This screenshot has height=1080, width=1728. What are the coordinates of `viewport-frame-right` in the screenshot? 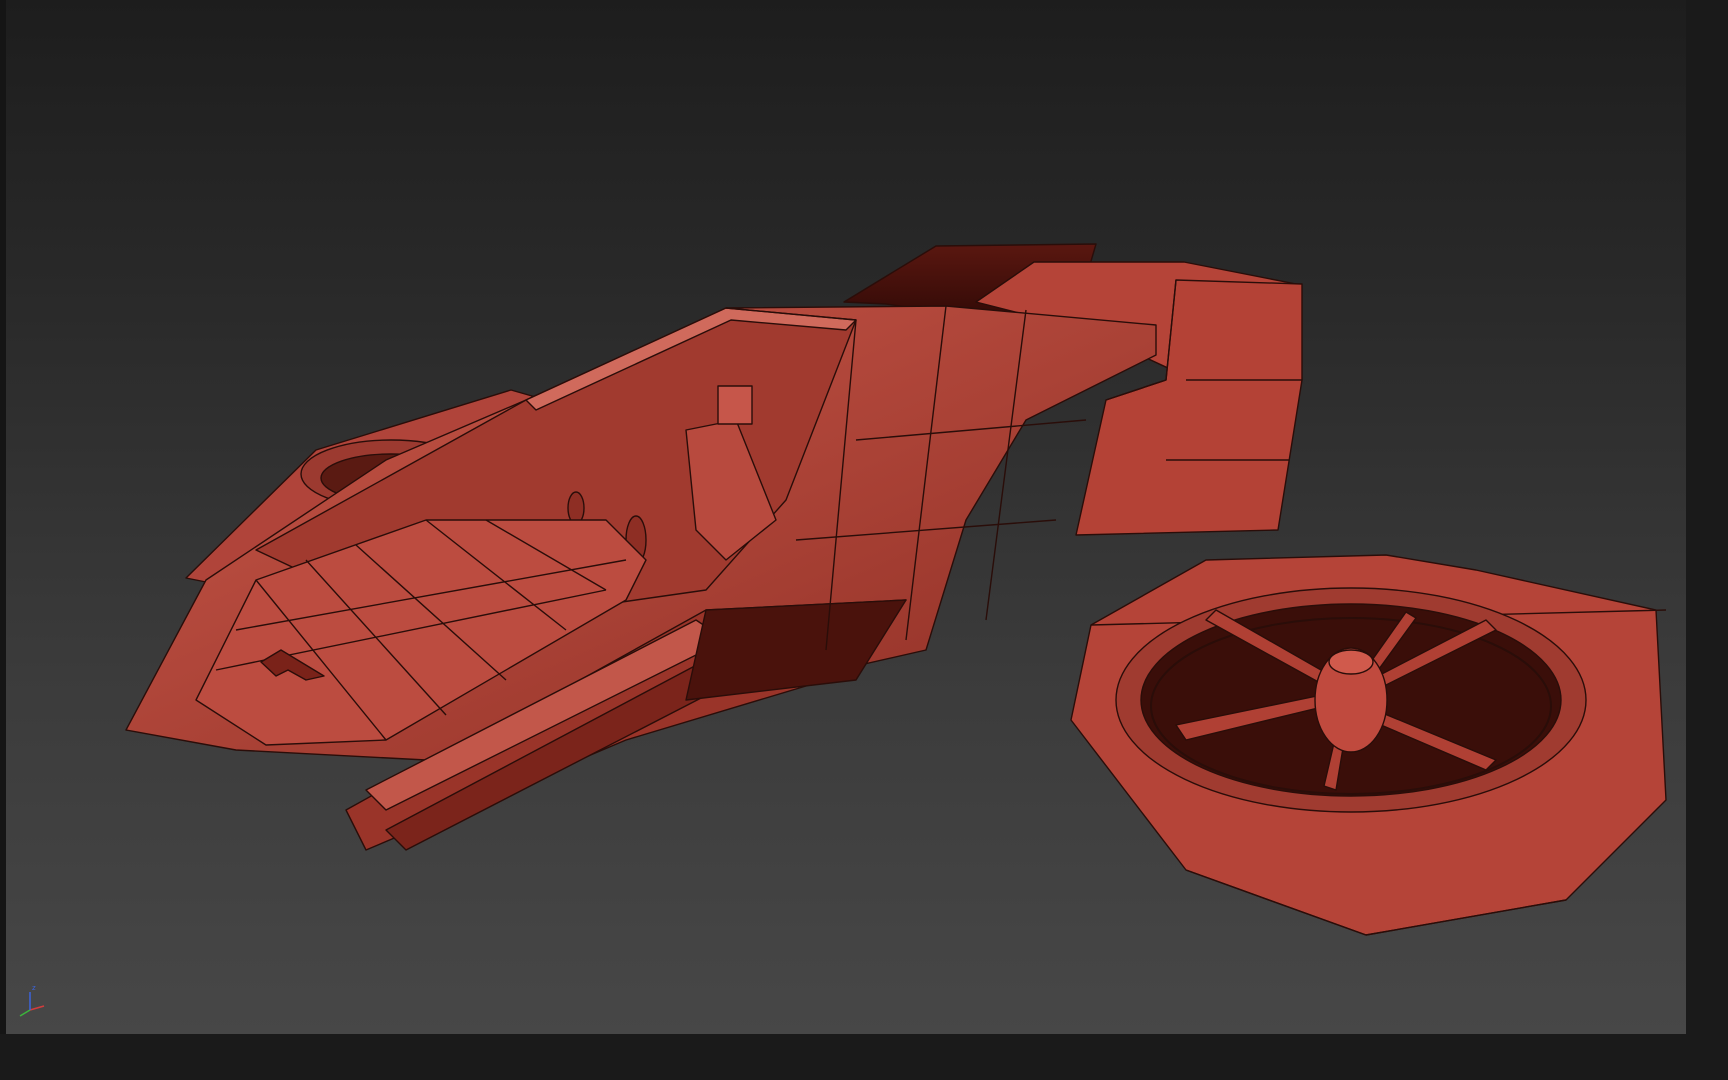 It's located at (1707, 517).